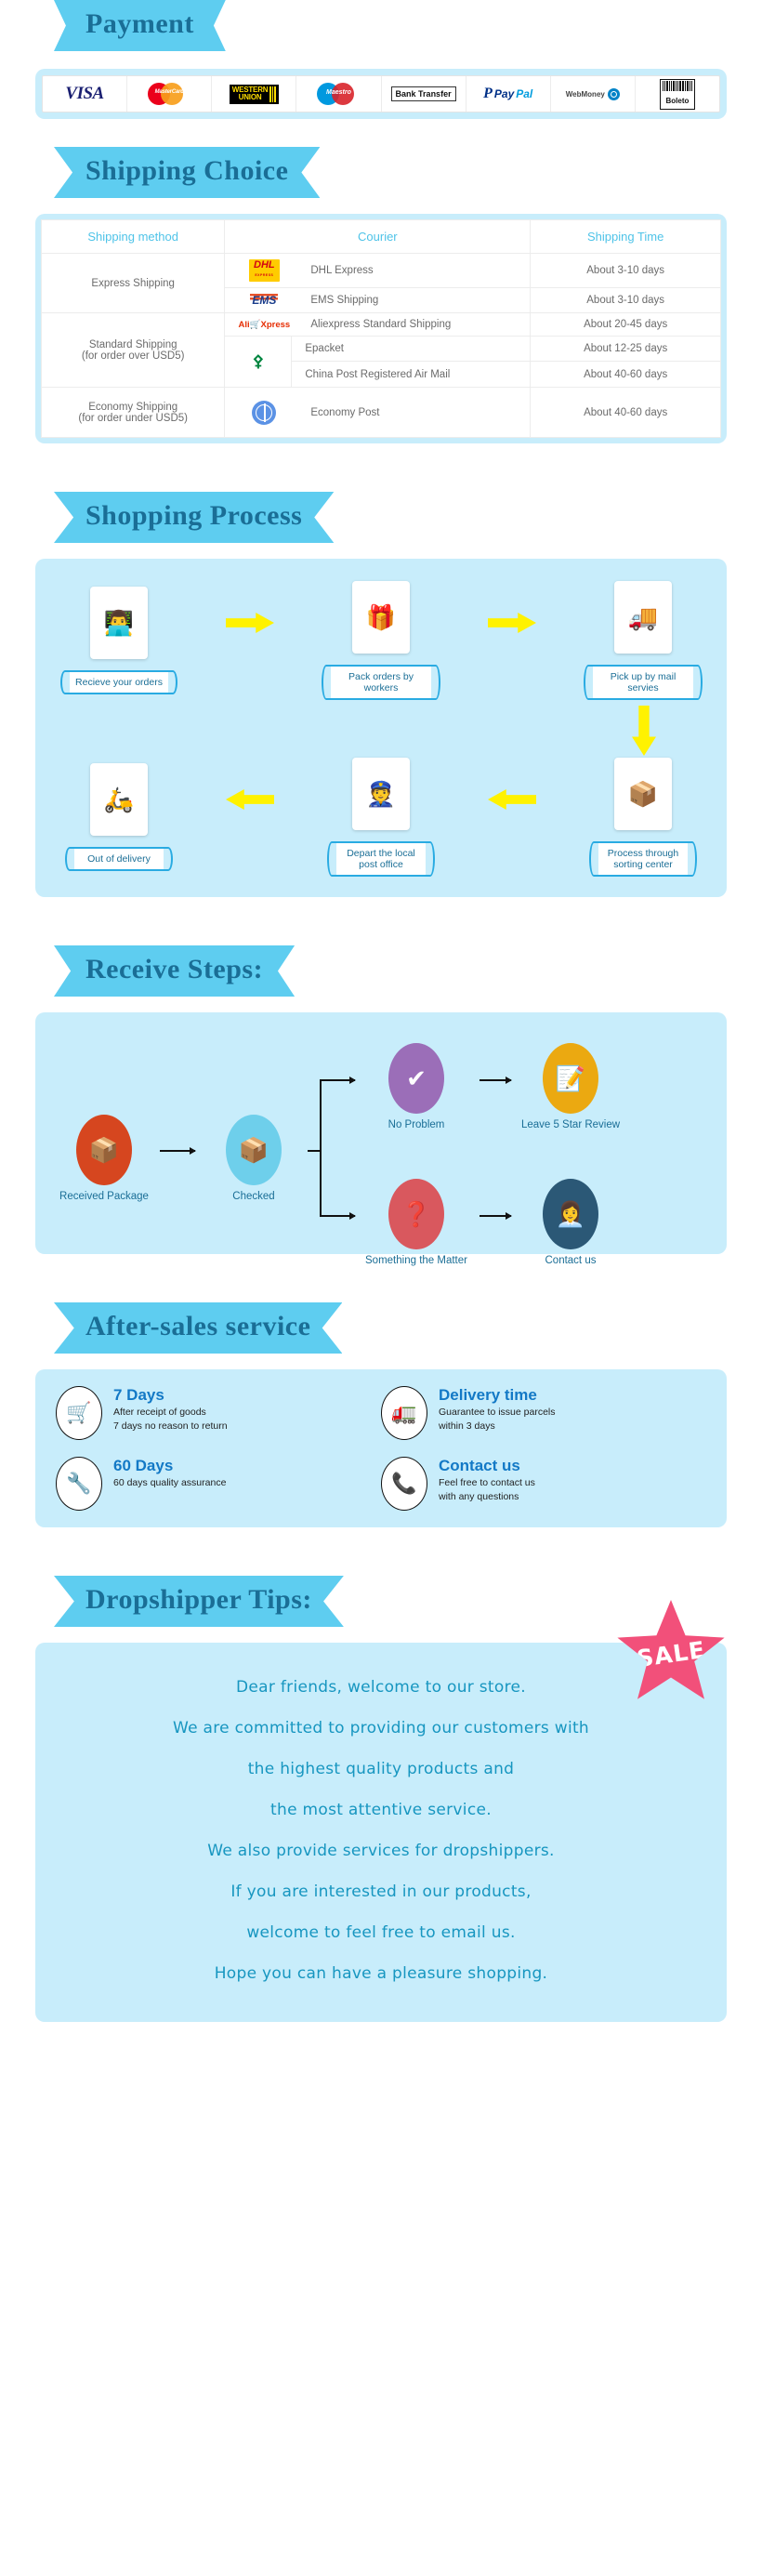  What do you see at coordinates (381, 853) in the screenshot?
I see `process-label-depart-line1: Depart the local` at bounding box center [381, 853].